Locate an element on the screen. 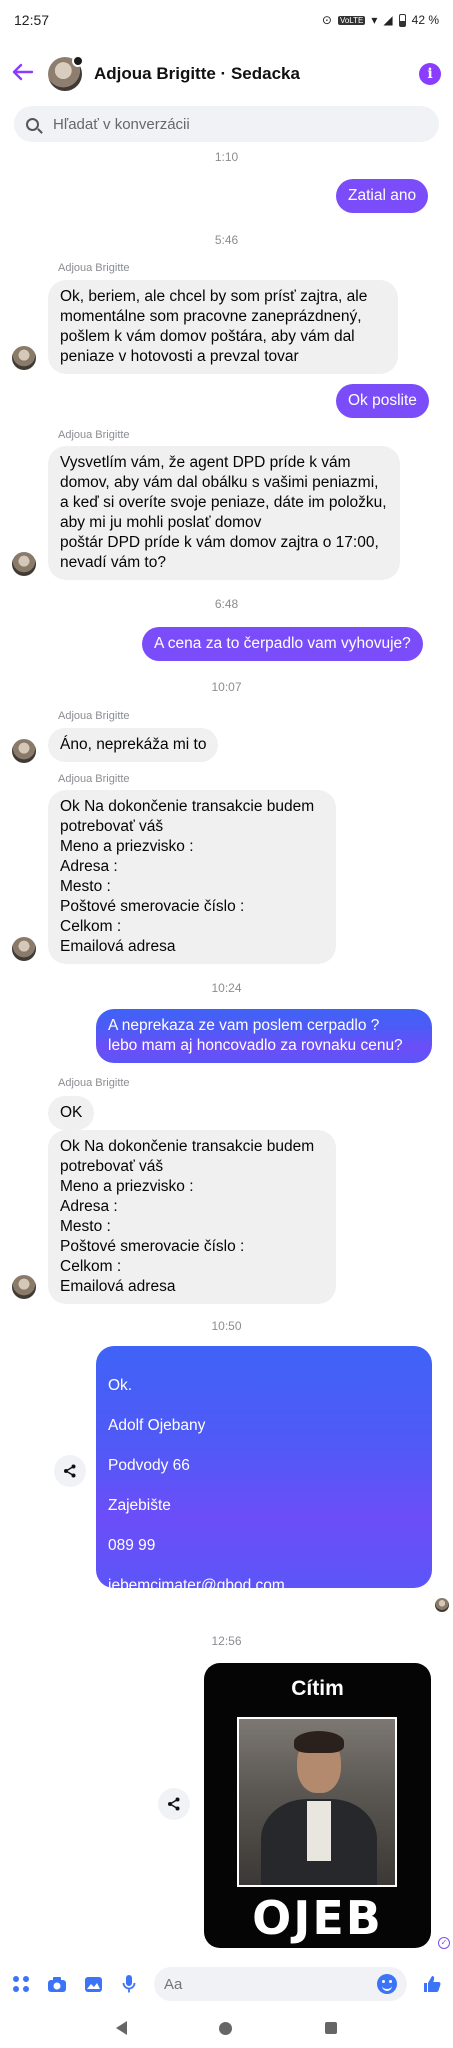  emoji-icon is located at coordinates (387, 1984).